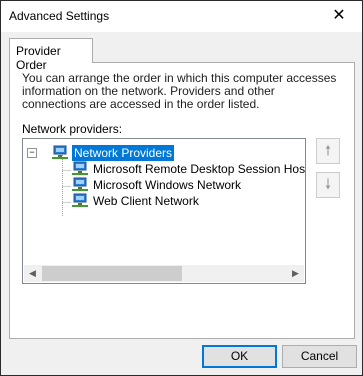  I want to click on move-down-button: 🠗, so click(328, 185).